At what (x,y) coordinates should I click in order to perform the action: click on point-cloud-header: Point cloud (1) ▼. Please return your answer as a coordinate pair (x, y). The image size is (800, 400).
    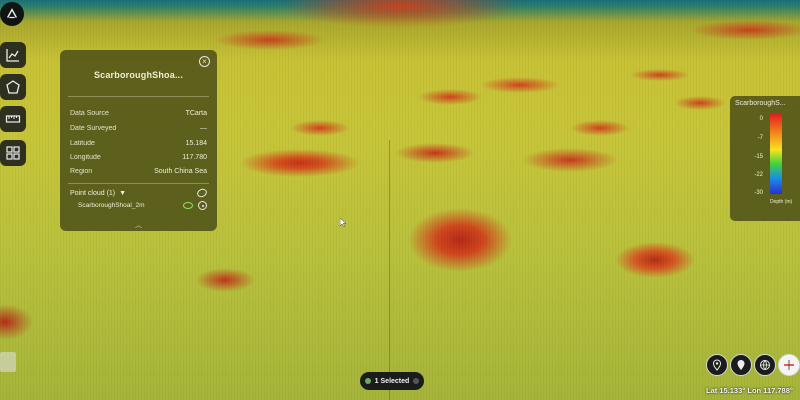
    Looking at the image, I should click on (139, 193).